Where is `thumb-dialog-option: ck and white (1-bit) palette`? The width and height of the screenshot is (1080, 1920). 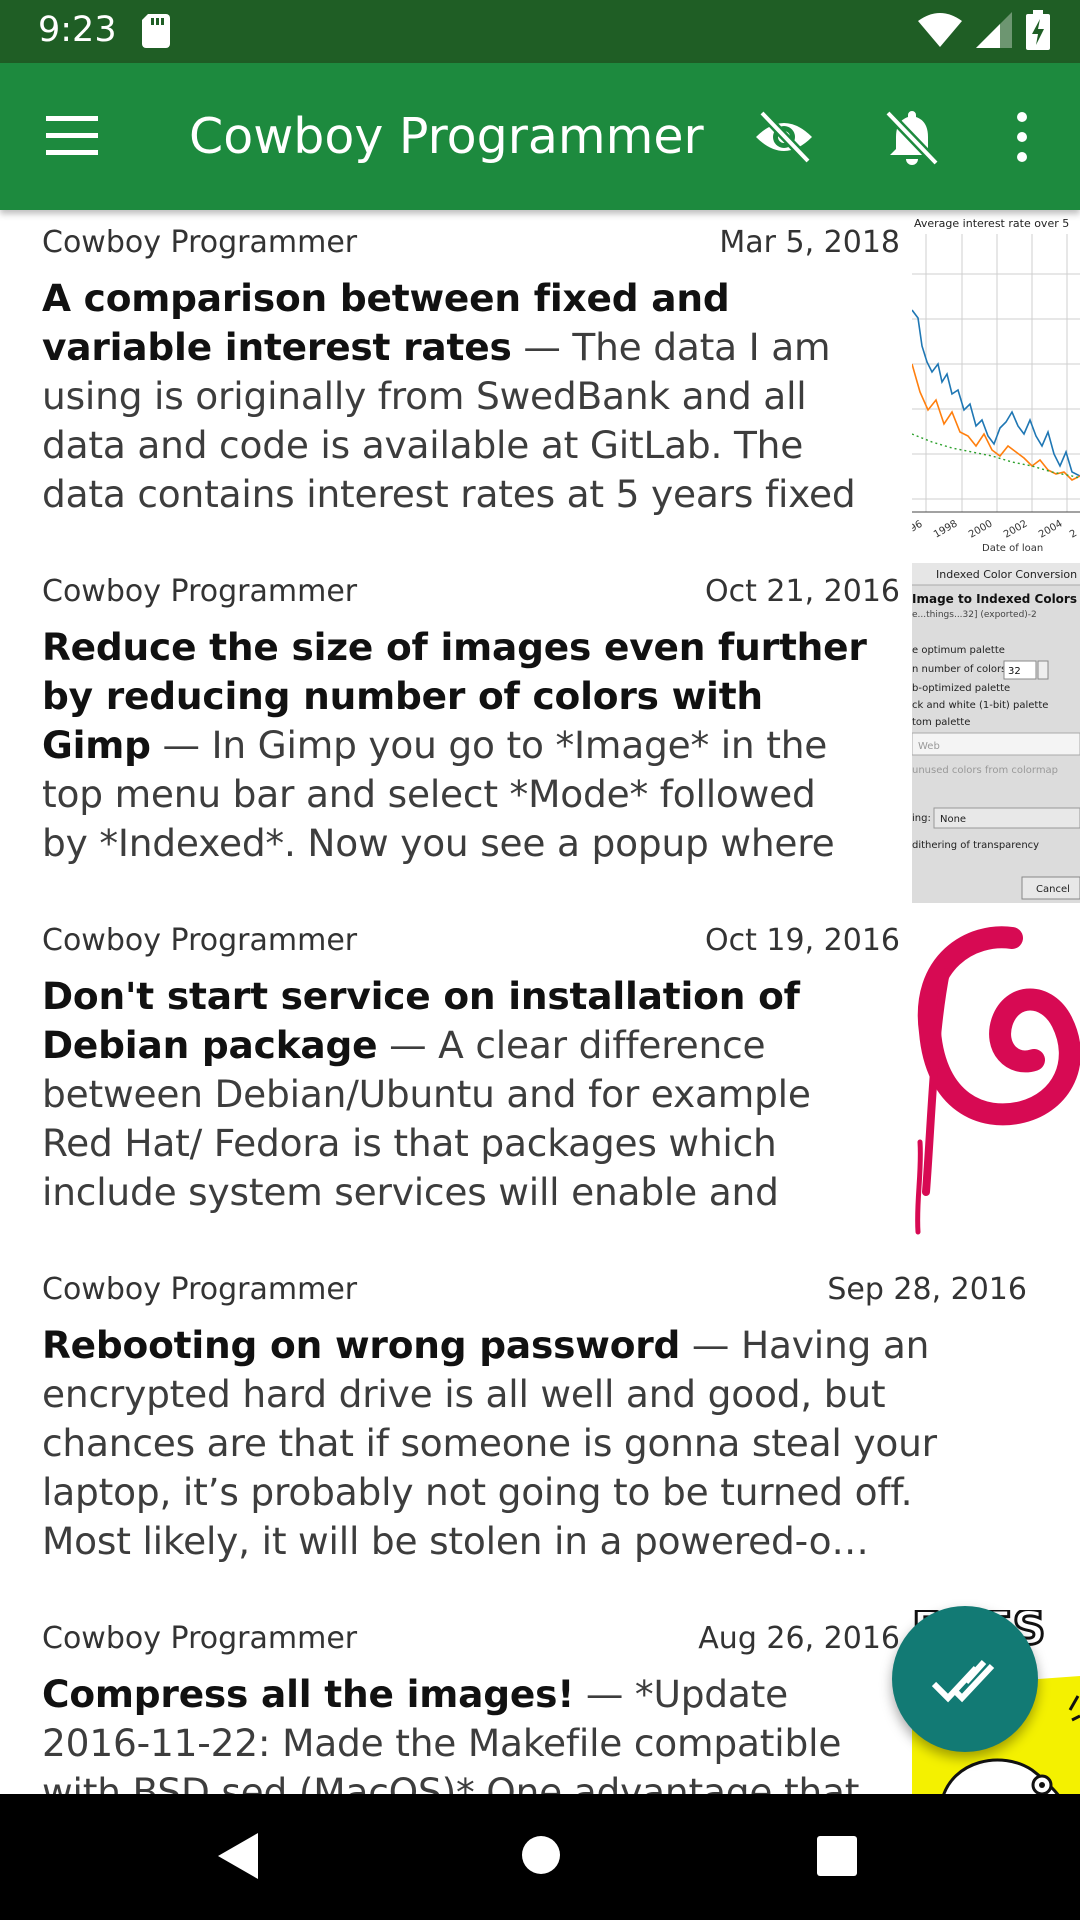
thumb-dialog-option: ck and white (1-bit) palette is located at coordinates (980, 705).